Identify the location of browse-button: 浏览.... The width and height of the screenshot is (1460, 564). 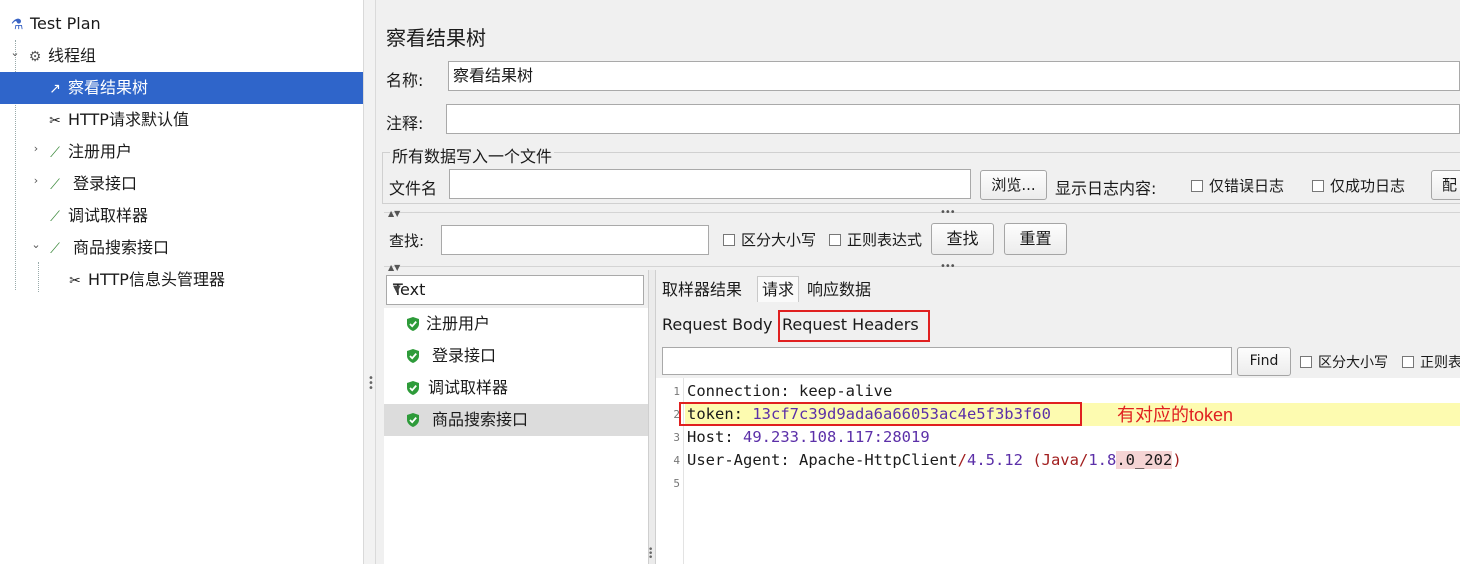
(1013, 185).